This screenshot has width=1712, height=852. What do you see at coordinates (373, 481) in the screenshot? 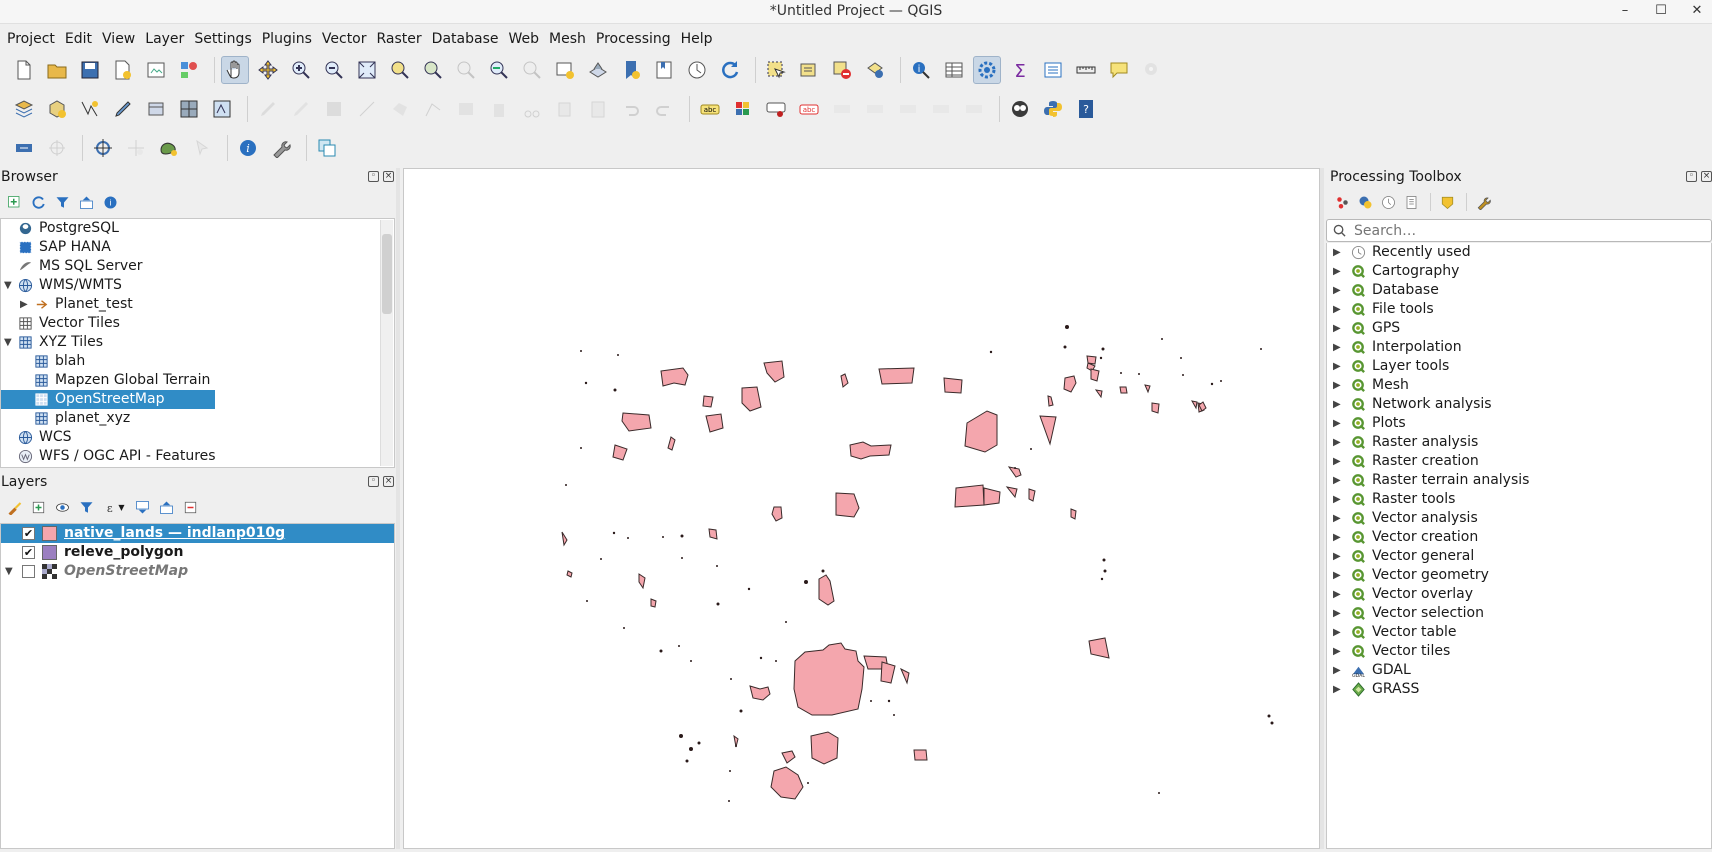
I see `float-panel-icon: ◦` at bounding box center [373, 481].